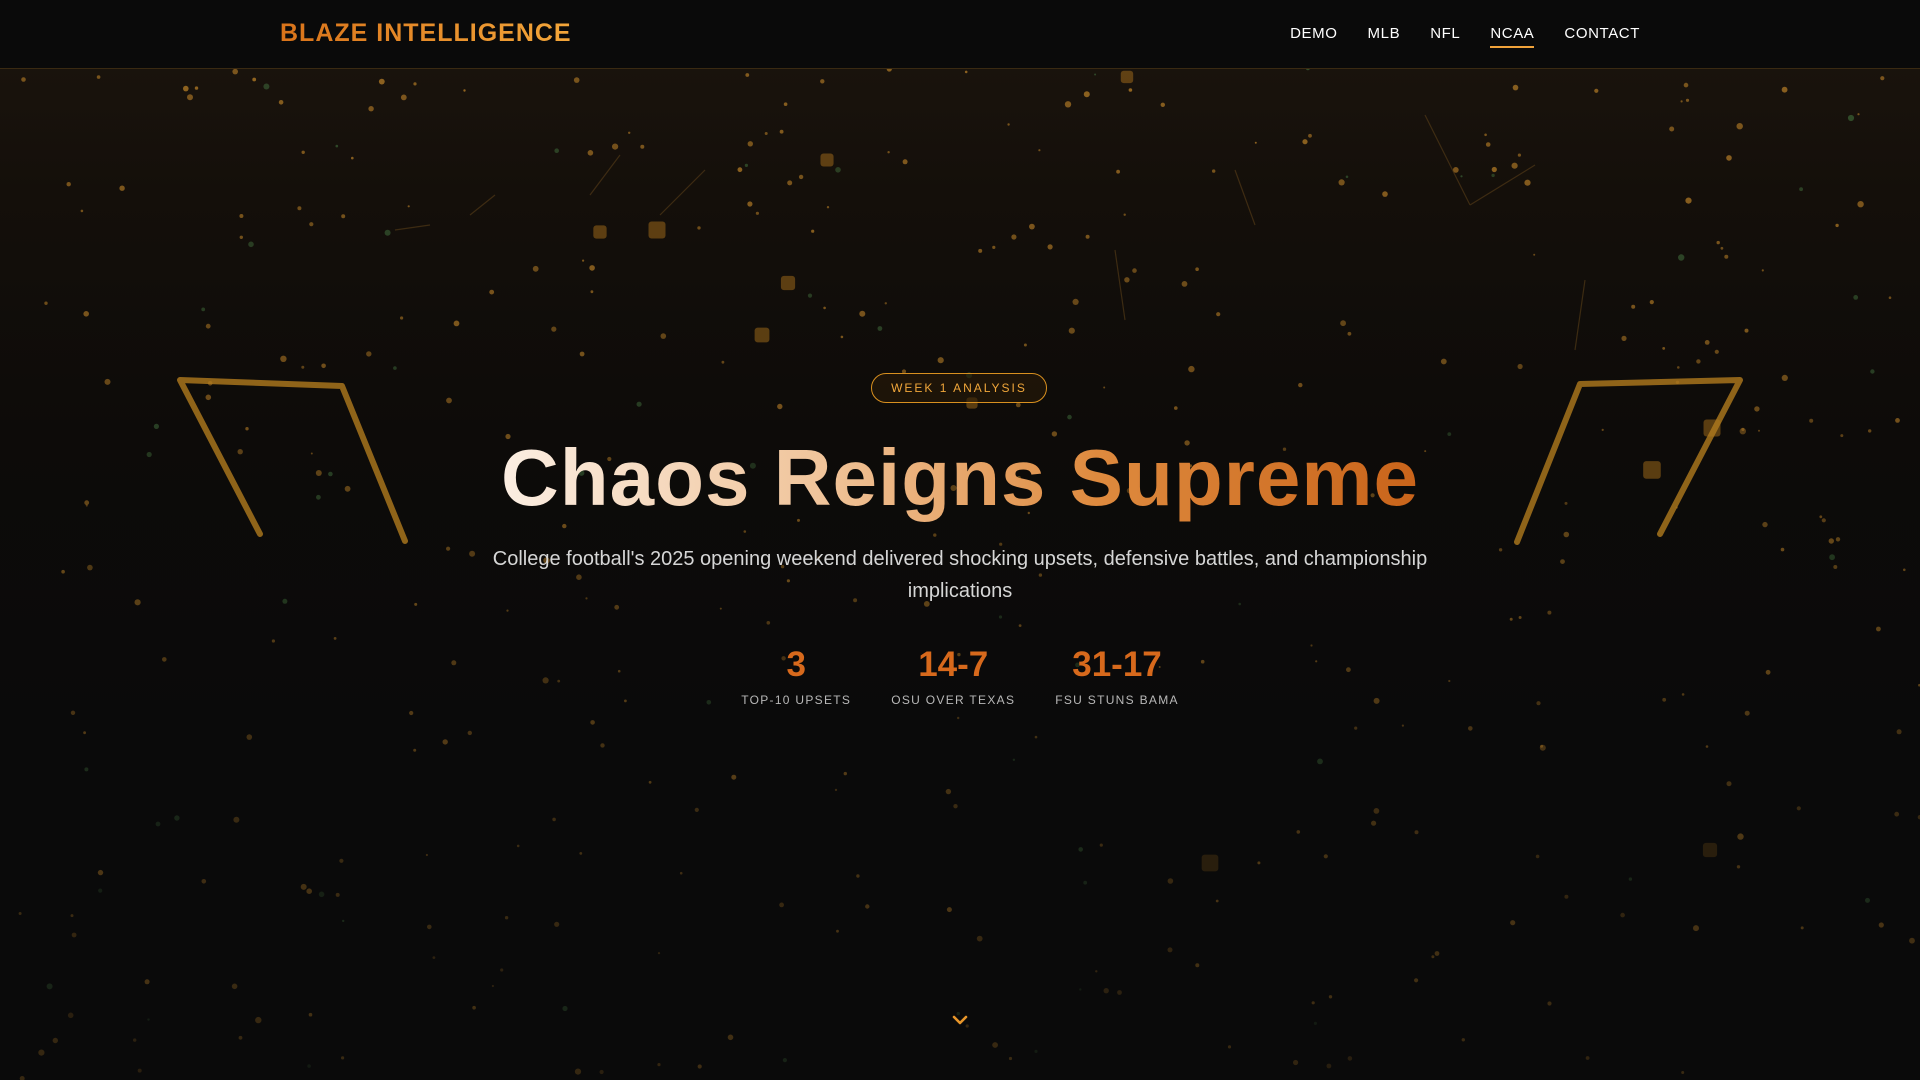 This screenshot has height=1080, width=1920. Describe the element at coordinates (1445, 36) in the screenshot. I see `nav-item-nfl: NFL` at that location.